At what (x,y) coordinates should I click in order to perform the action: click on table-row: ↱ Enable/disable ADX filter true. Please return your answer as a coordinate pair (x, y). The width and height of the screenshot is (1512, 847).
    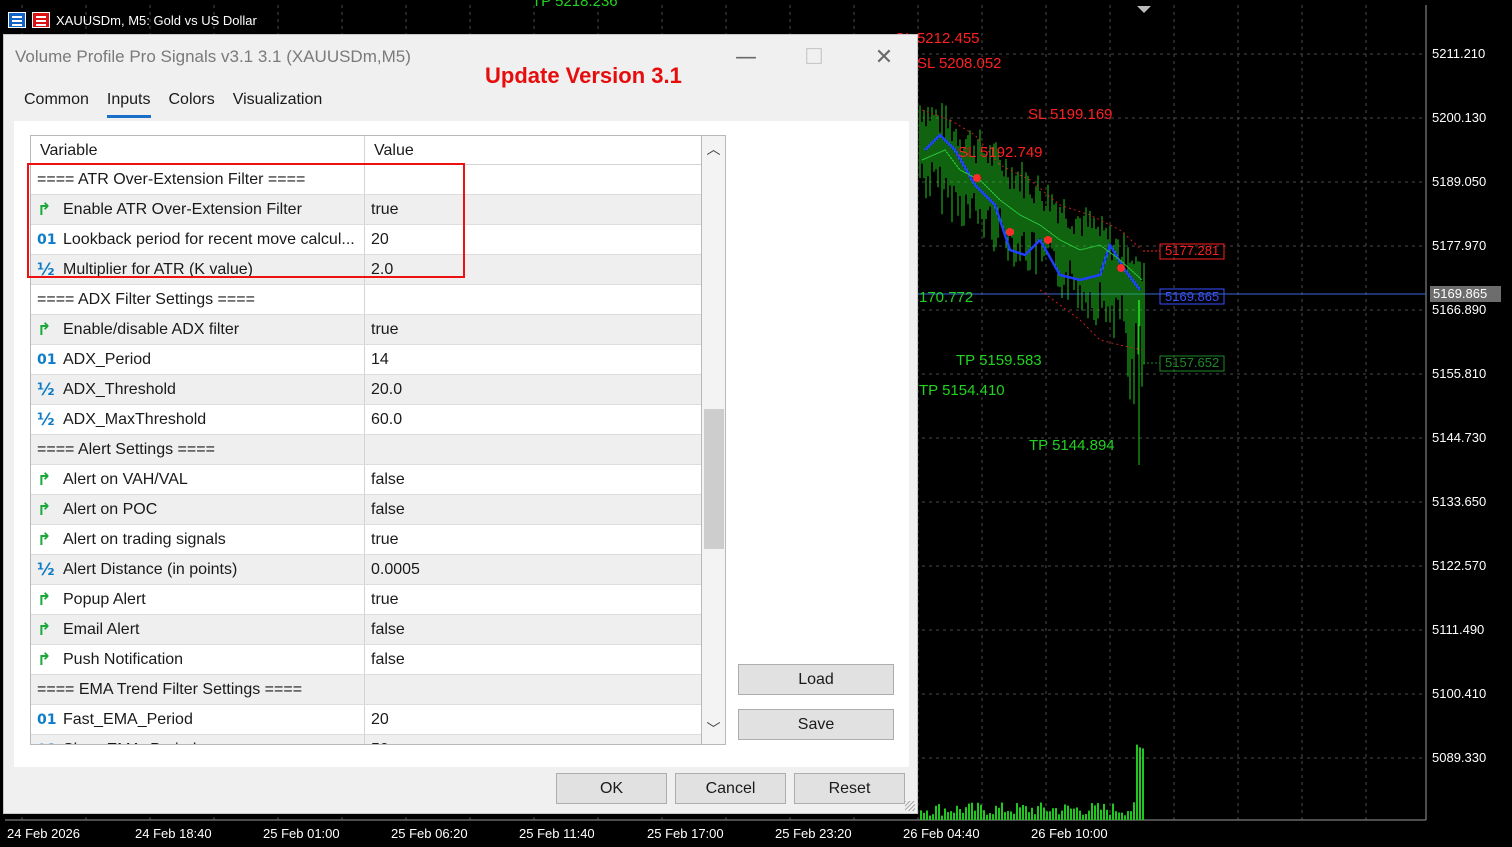
    Looking at the image, I should click on (366, 330).